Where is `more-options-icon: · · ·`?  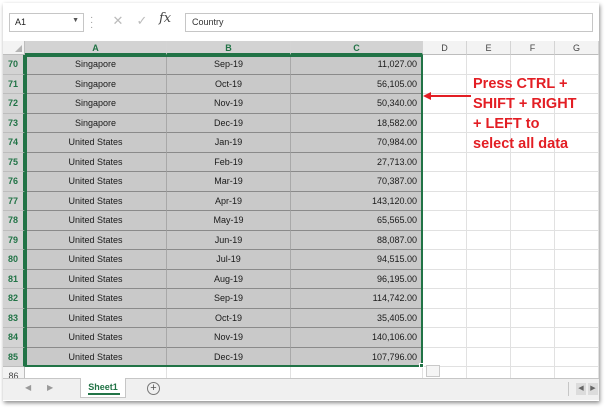
more-options-icon: · · · is located at coordinates (92, 23).